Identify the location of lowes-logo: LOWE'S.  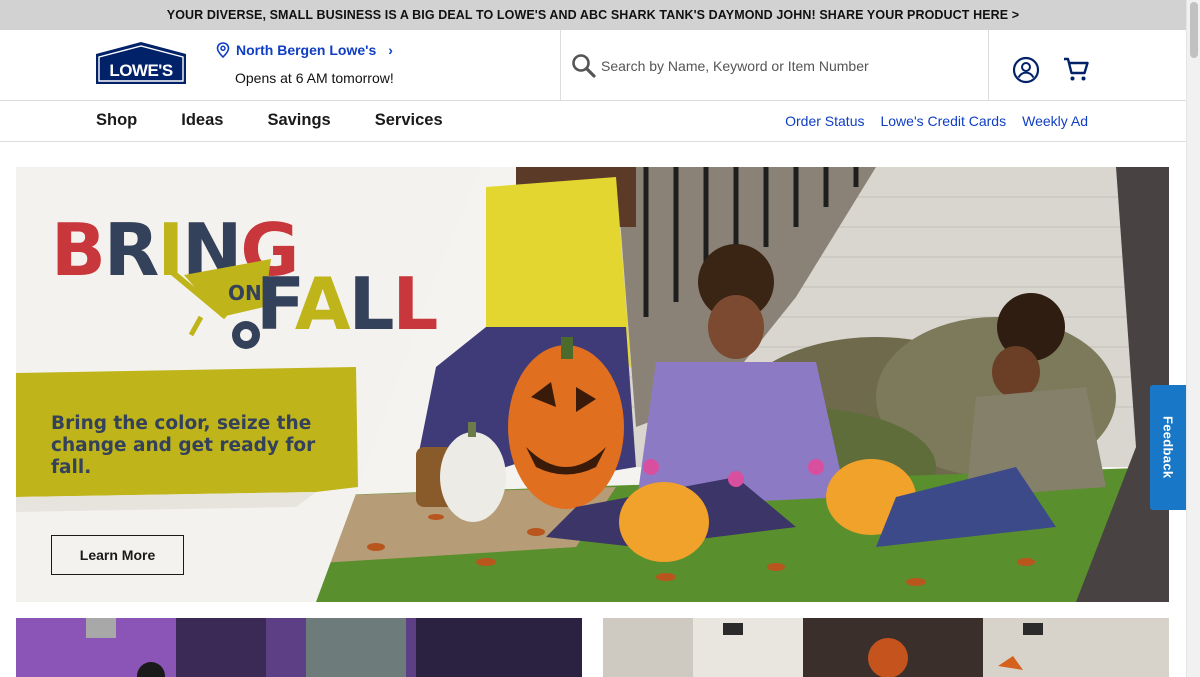
(141, 63).